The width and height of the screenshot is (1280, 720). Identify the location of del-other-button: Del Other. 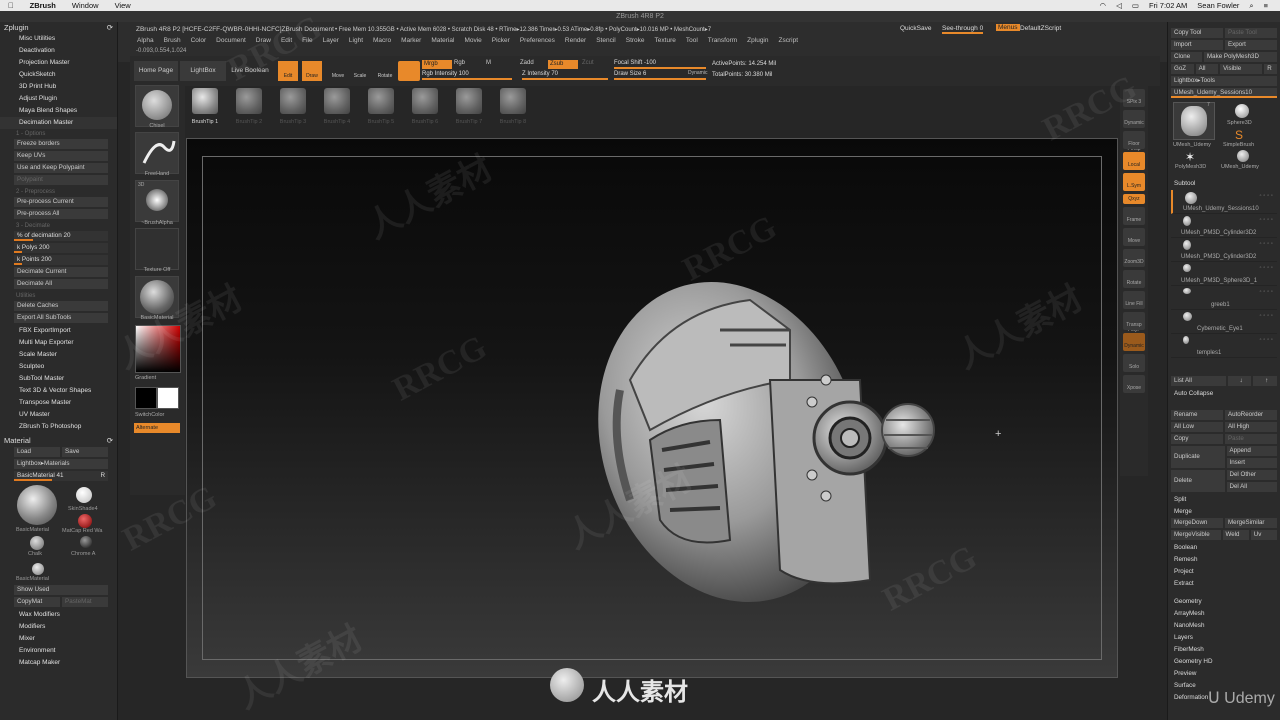
(1251, 475).